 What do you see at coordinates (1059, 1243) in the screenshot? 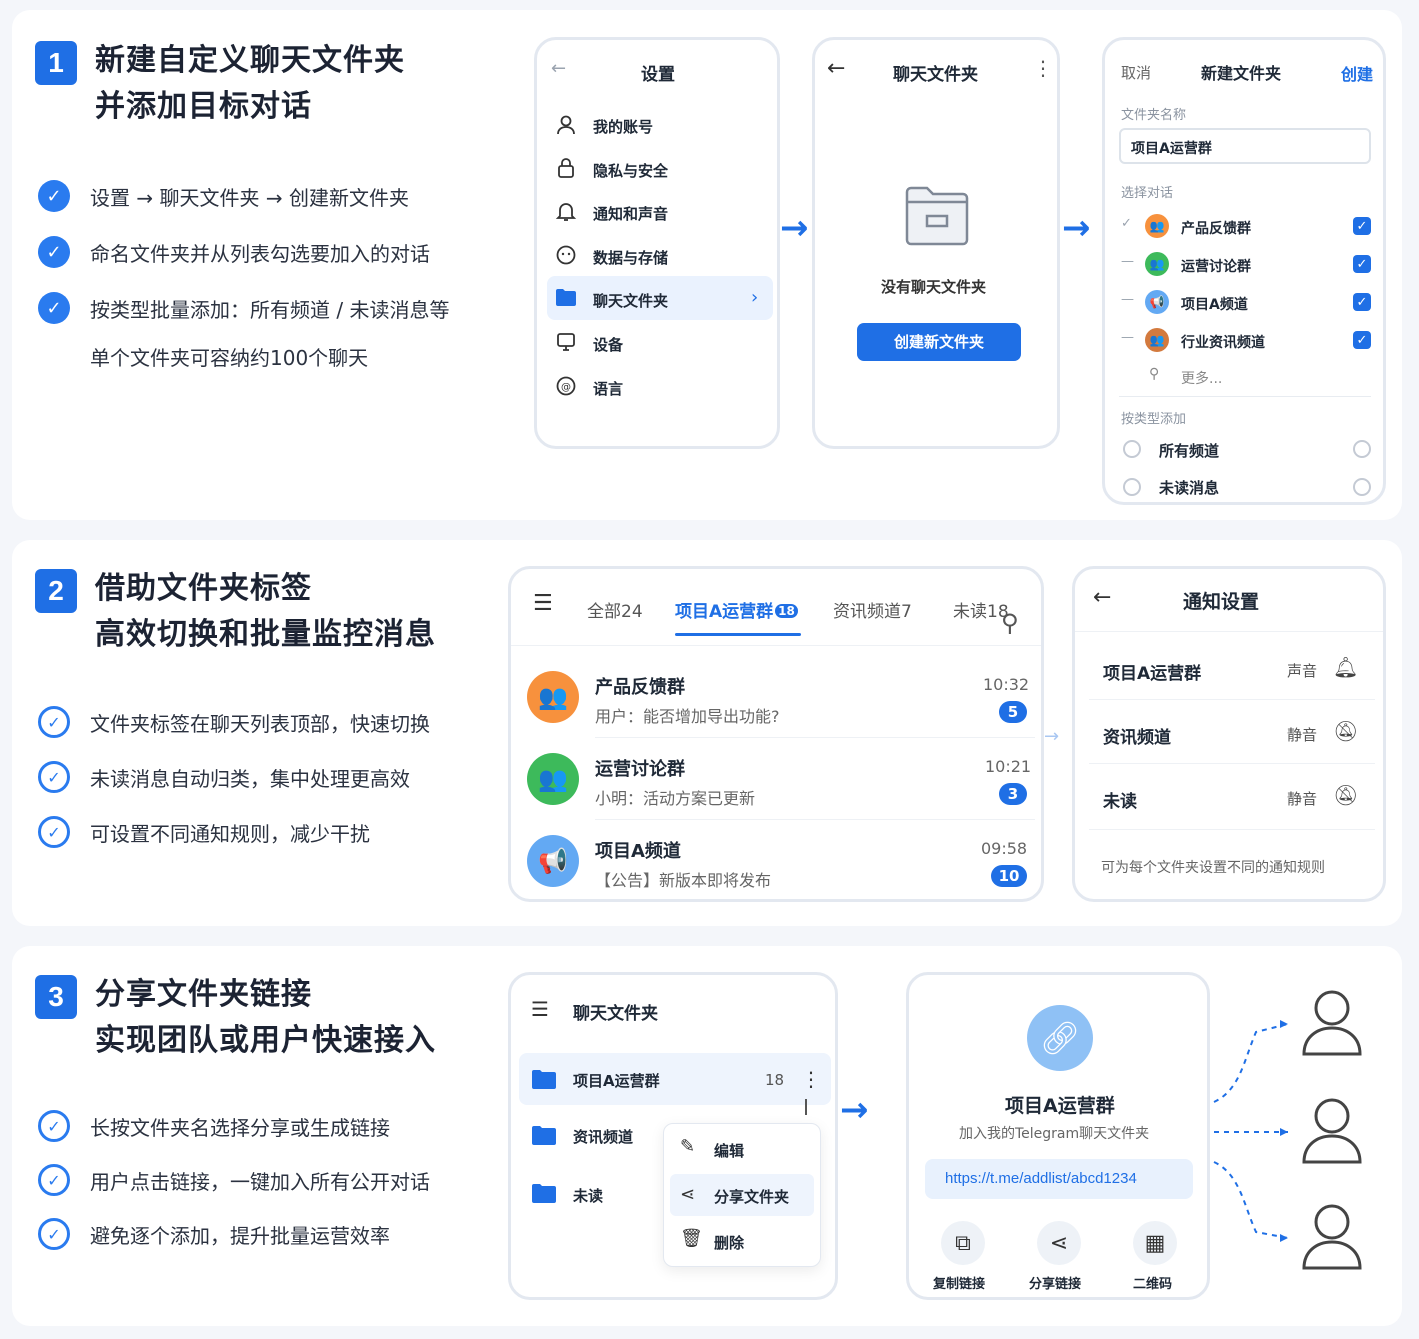
I see `share-icon: ⋖` at bounding box center [1059, 1243].